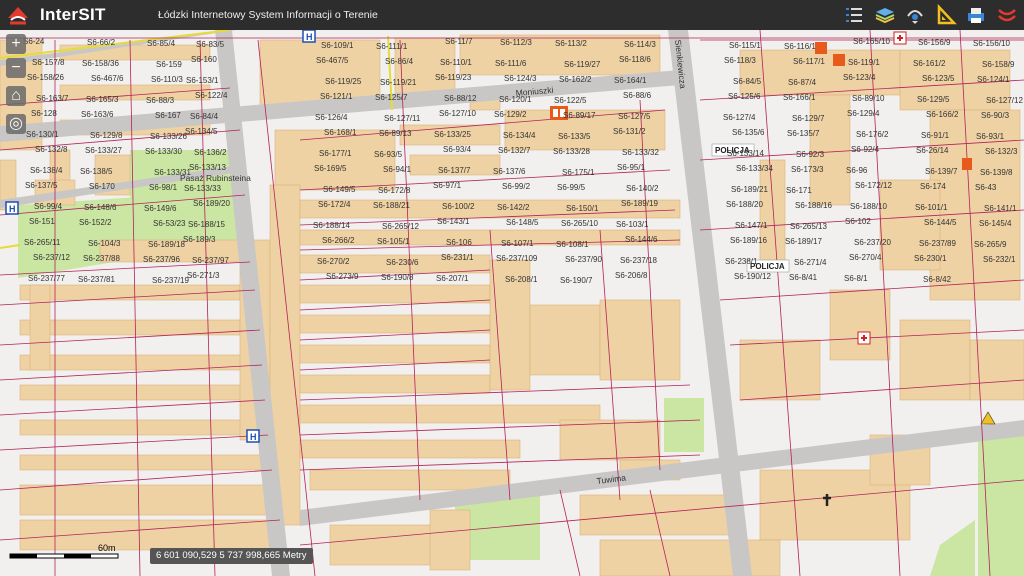  What do you see at coordinates (995, 223) in the screenshot?
I see `parcel-label: S6-145/4` at bounding box center [995, 223].